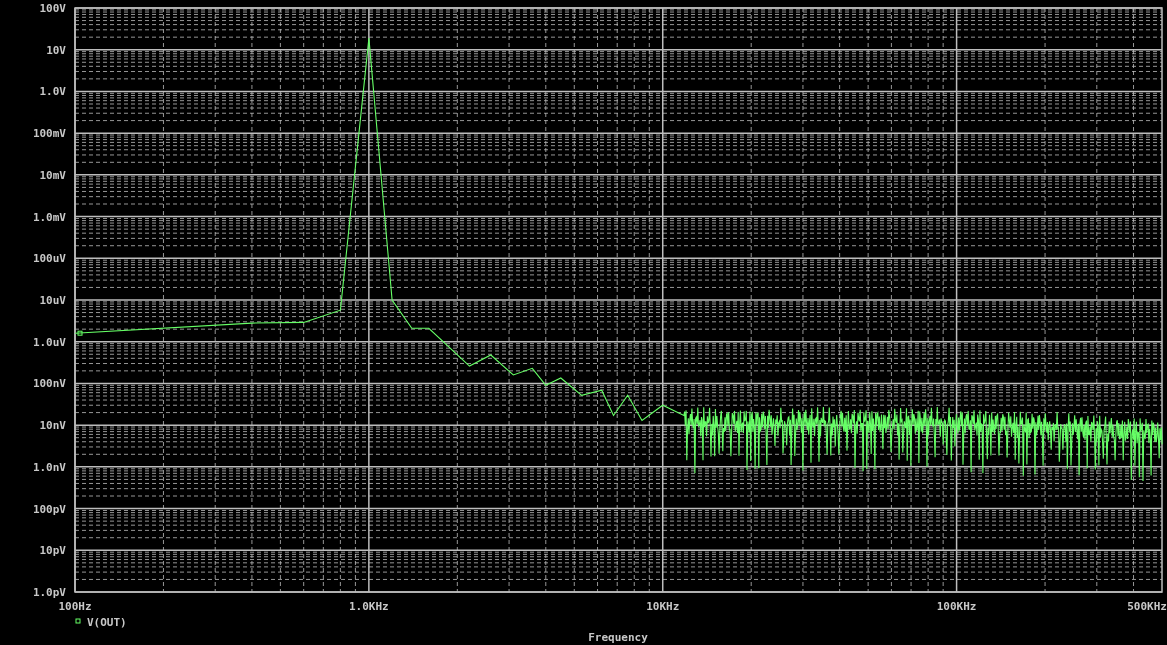 The height and width of the screenshot is (645, 1167). I want to click on axis-tick-label: 1.0V, so click(52, 92).